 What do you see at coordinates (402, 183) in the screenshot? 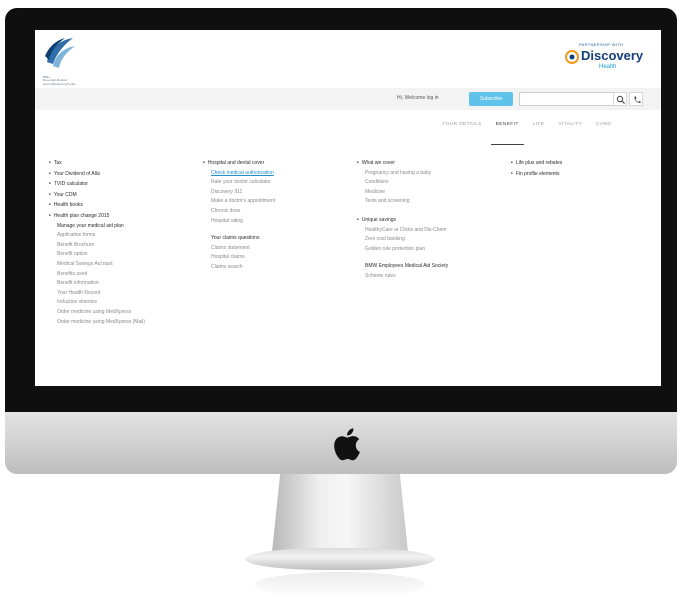
I see `menu-link: Conditions` at bounding box center [402, 183].